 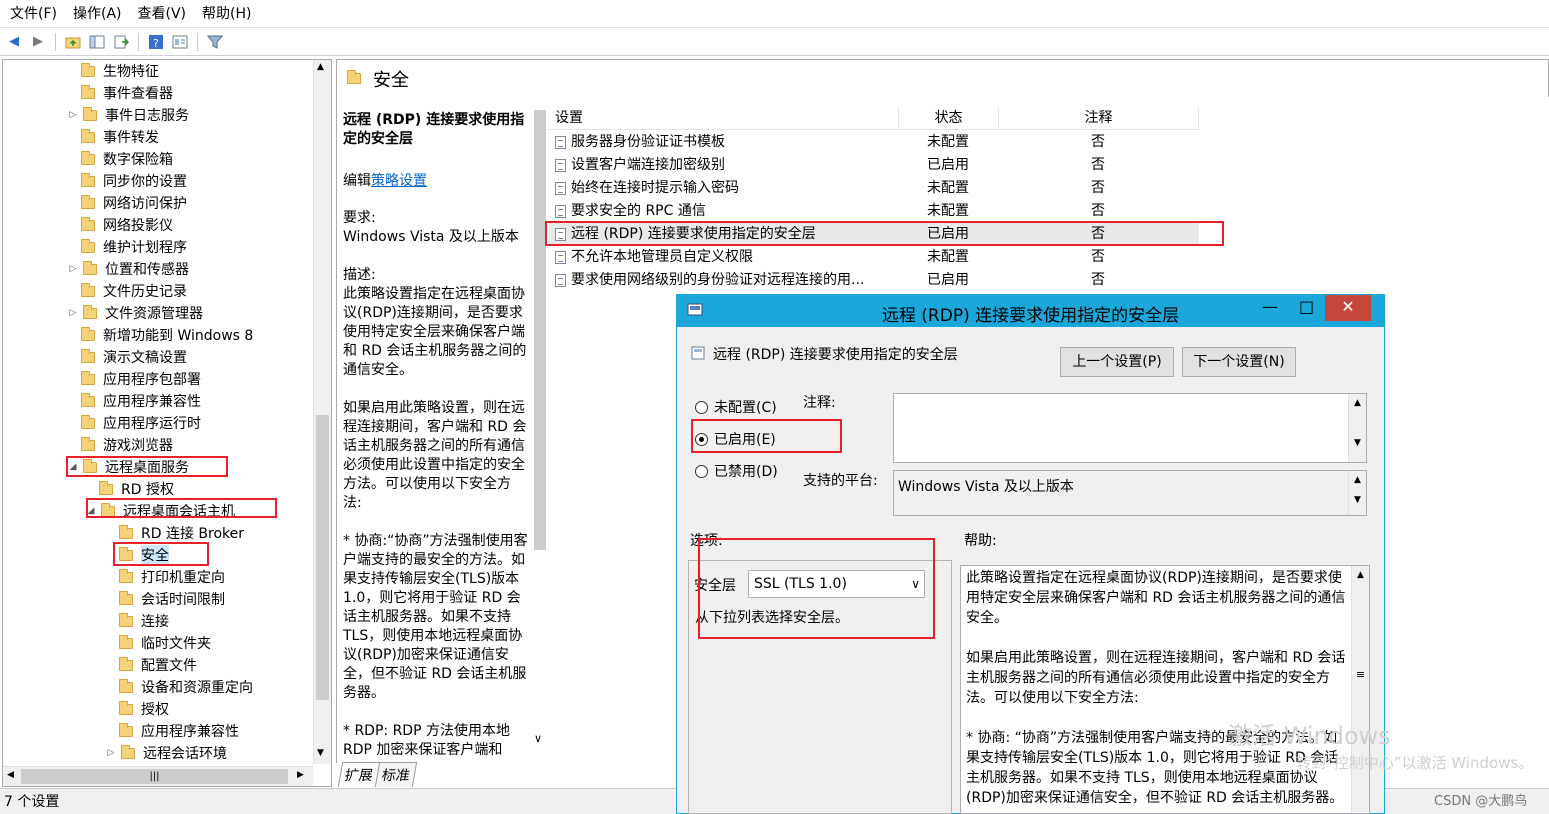 I want to click on radio-enabled: 已启用(E), so click(x=735, y=439).